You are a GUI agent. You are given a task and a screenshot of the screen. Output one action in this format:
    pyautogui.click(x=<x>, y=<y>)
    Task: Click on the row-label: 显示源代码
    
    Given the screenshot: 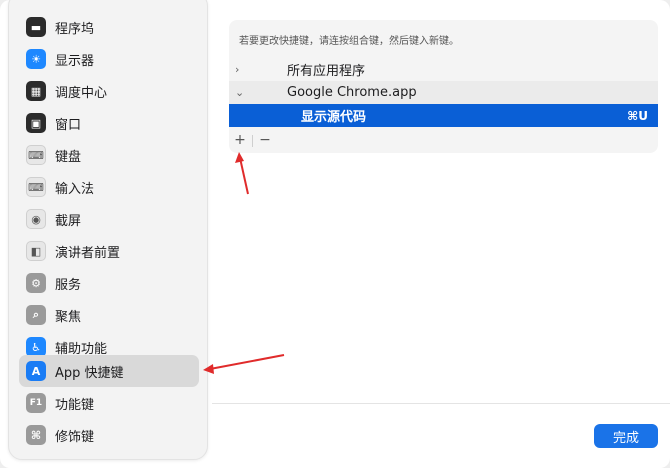 What is the action you would take?
    pyautogui.click(x=334, y=117)
    